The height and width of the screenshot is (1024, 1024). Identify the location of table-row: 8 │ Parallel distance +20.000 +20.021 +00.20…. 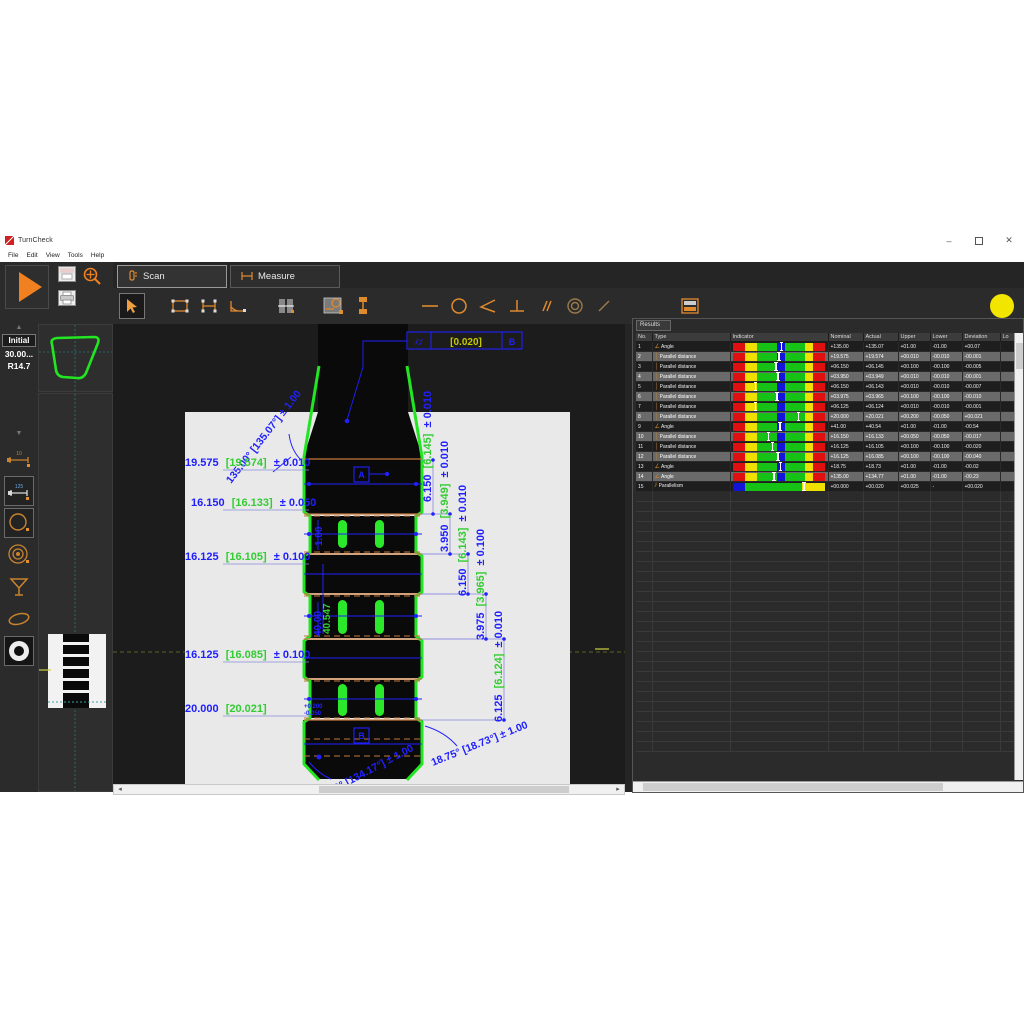
(827, 416).